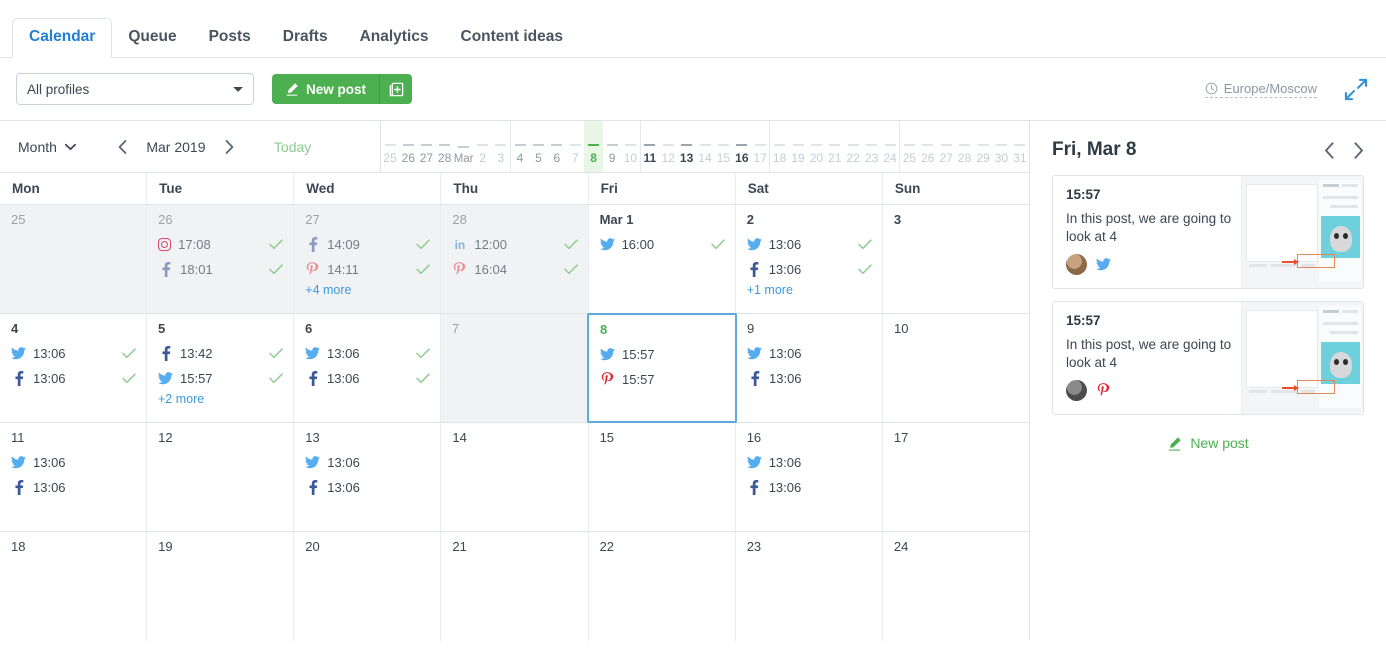  Describe the element at coordinates (662, 259) in the screenshot. I see `calendar-day-cell: Mar 1 16:00` at that location.